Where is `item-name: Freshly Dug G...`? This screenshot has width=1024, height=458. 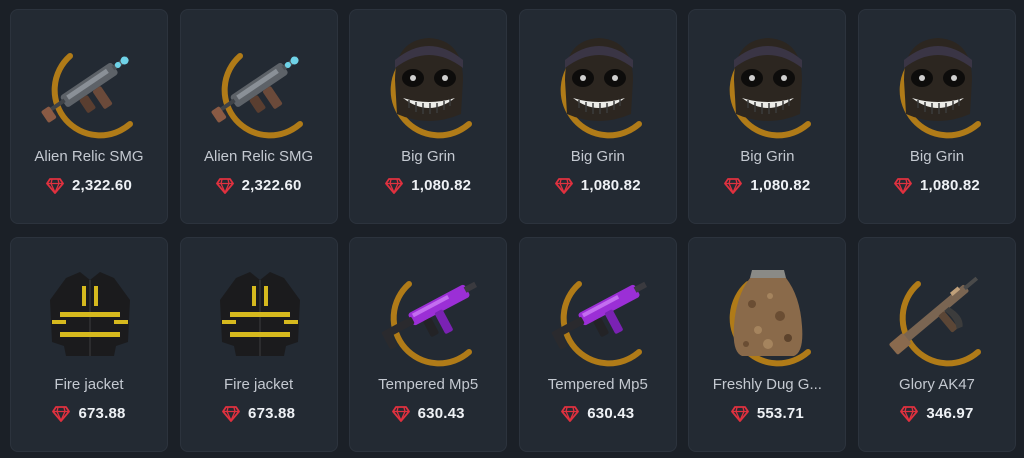
item-name: Freshly Dug G... is located at coordinates (767, 384).